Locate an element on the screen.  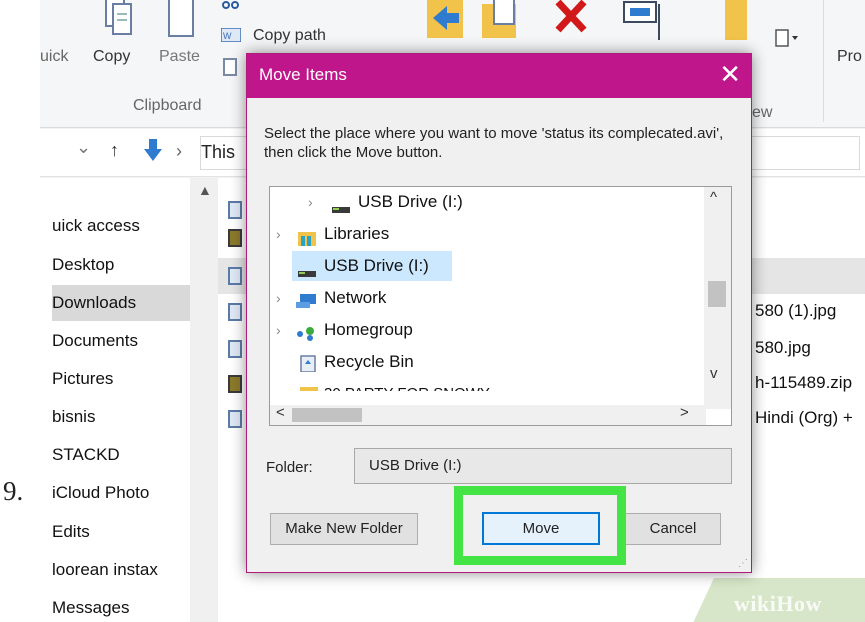
network-icon is located at coordinates (306, 299).